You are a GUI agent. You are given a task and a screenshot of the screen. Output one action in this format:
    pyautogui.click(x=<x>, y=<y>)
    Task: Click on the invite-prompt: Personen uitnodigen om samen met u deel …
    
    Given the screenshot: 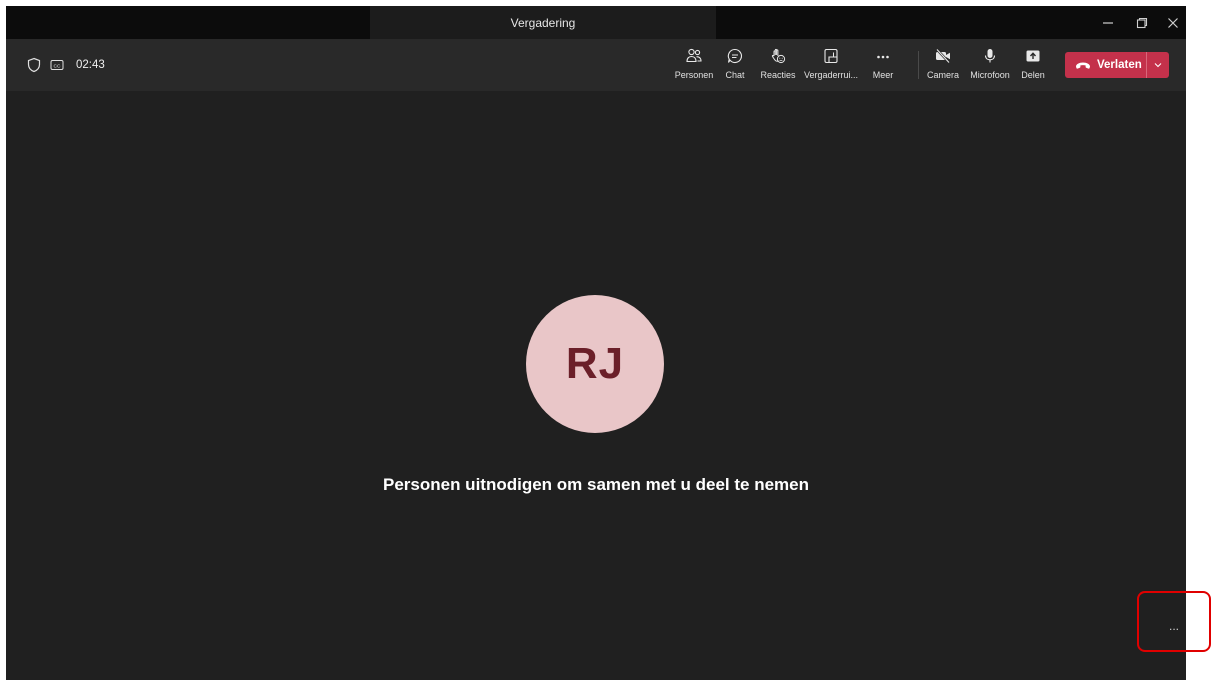 What is the action you would take?
    pyautogui.click(x=596, y=484)
    